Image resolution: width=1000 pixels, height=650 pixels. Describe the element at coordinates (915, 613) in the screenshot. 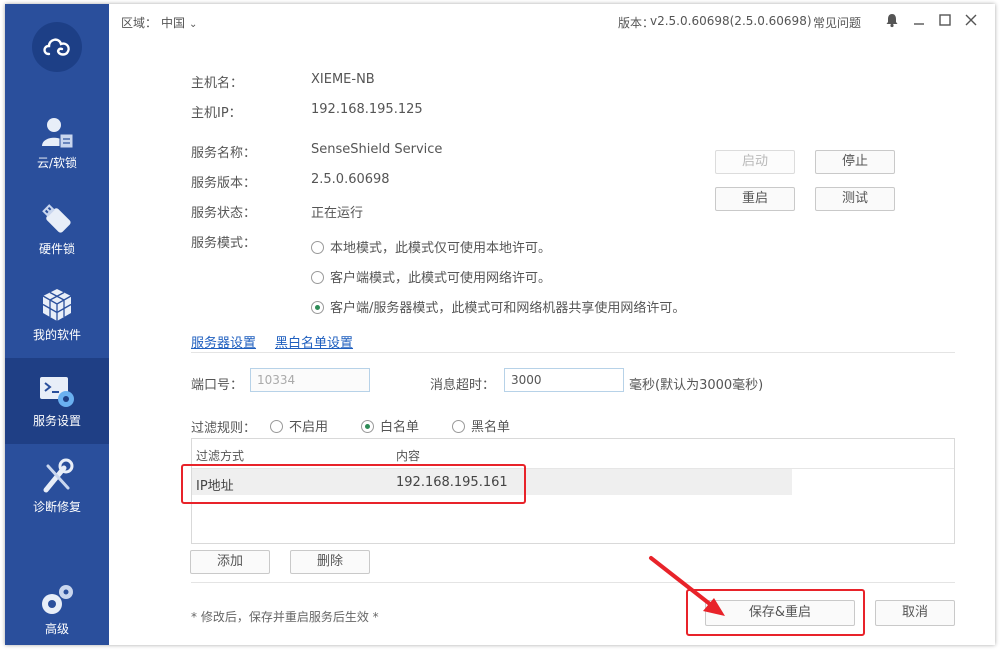

I see `cancel-button: 取消` at that location.